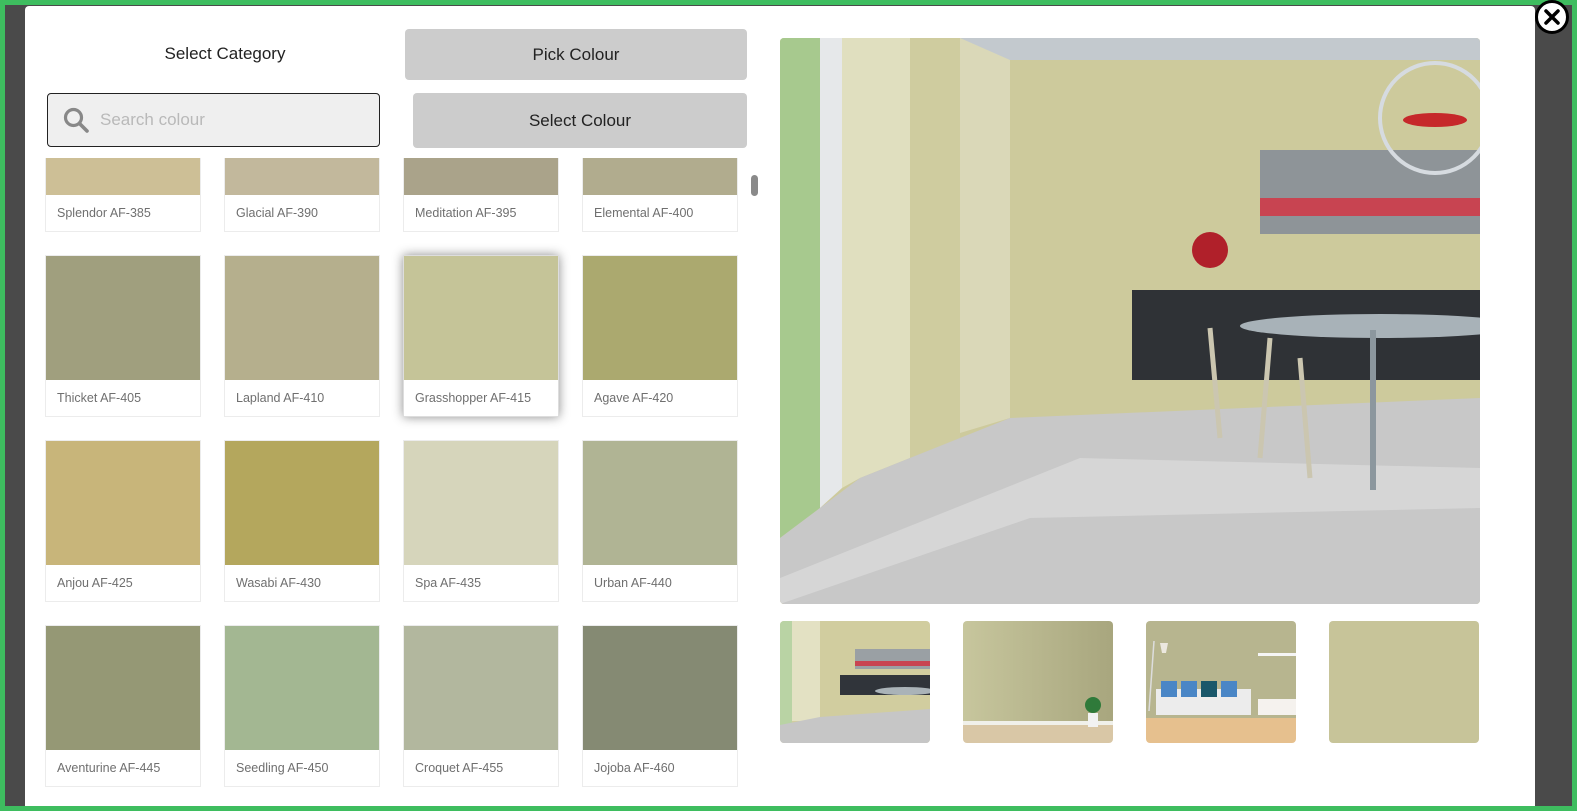 This screenshot has height=811, width=1577. Describe the element at coordinates (1370, 207) in the screenshot. I see `painting-red-band` at that location.